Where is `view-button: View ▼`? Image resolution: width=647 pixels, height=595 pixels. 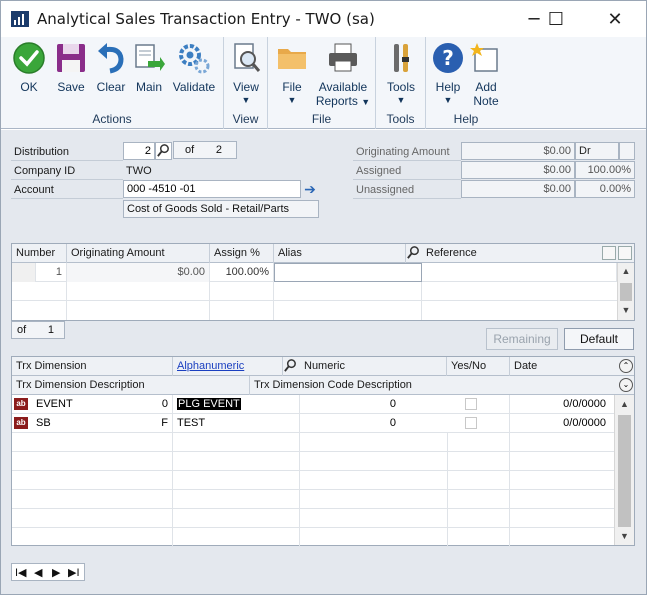 view-button: View ▼ is located at coordinates (246, 73).